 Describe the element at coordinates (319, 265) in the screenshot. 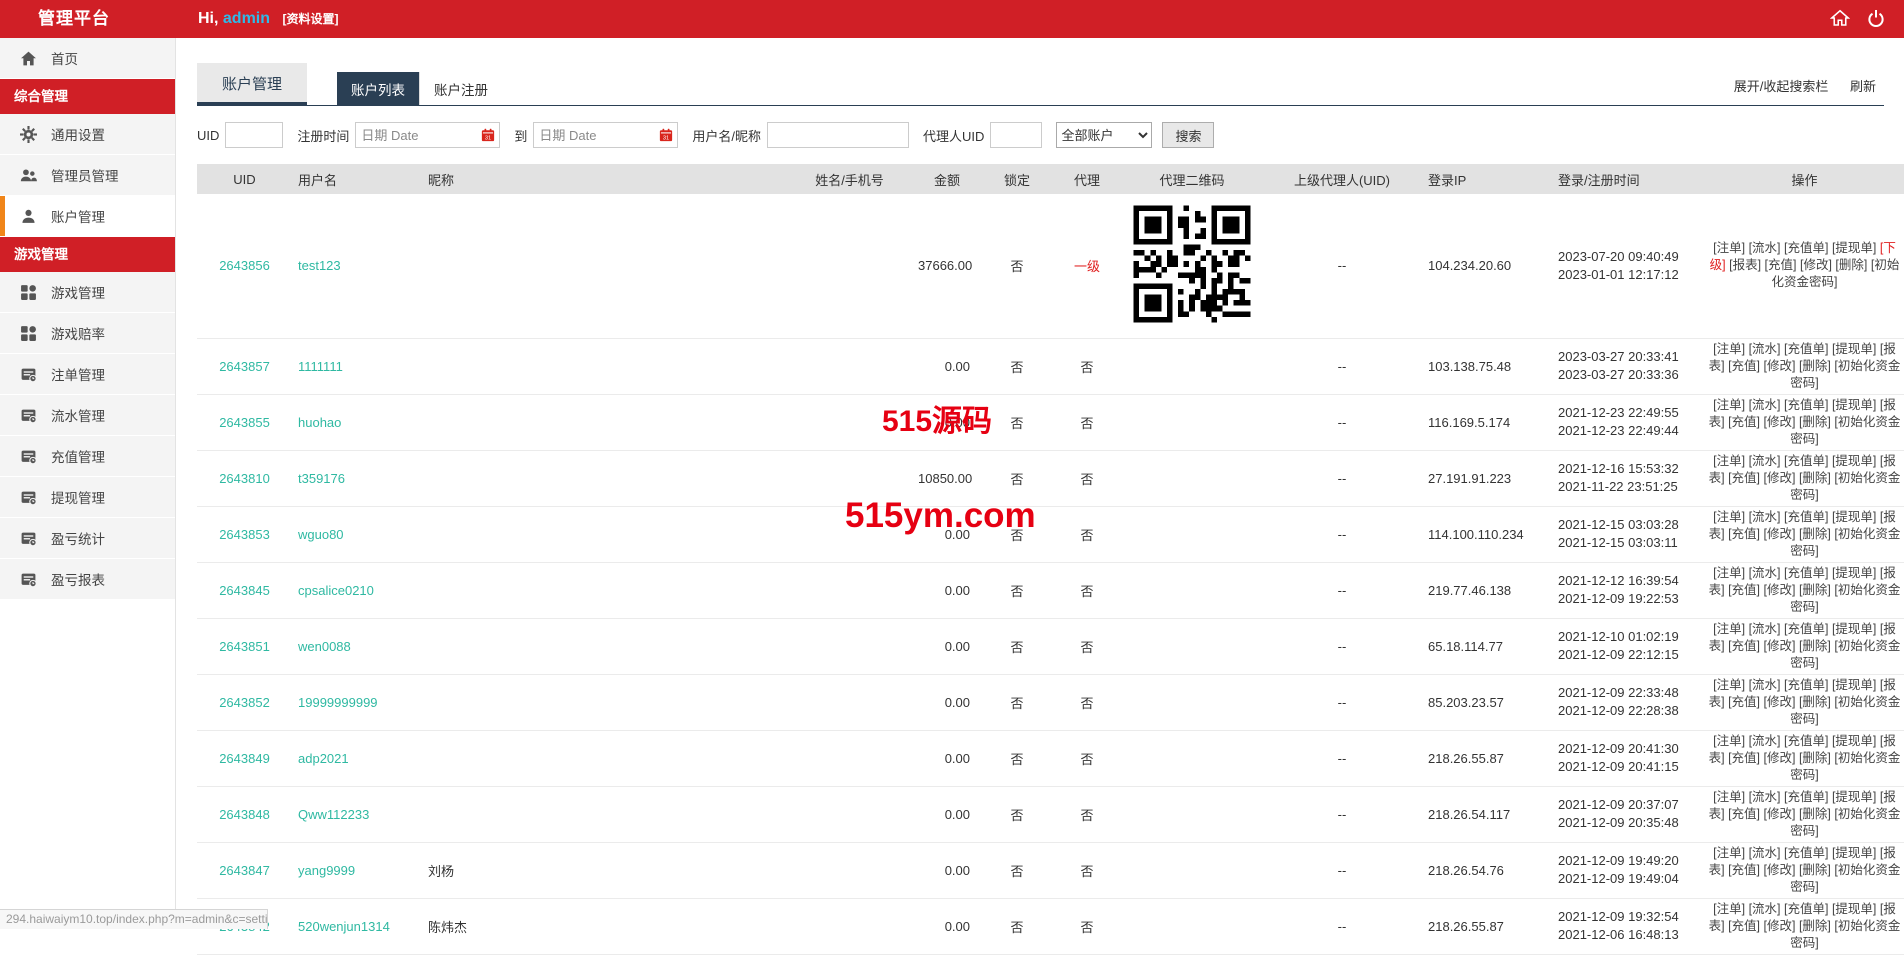

I see `username-link: test123` at that location.